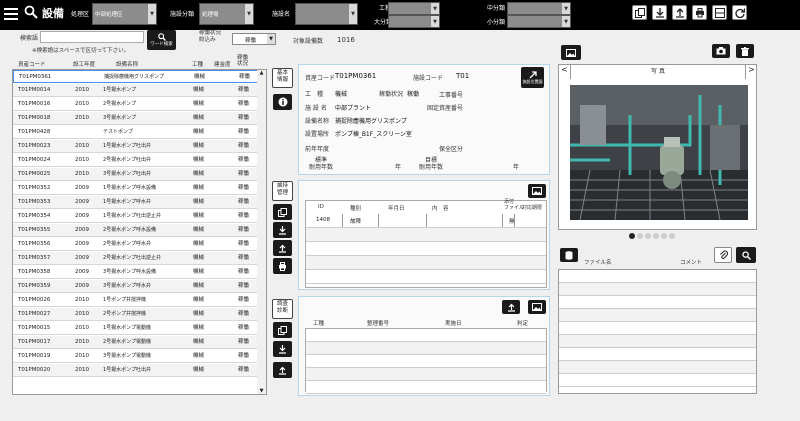 This screenshot has height=421, width=800. Describe the element at coordinates (632, 236) in the screenshot. I see `page-dot-active` at that location.